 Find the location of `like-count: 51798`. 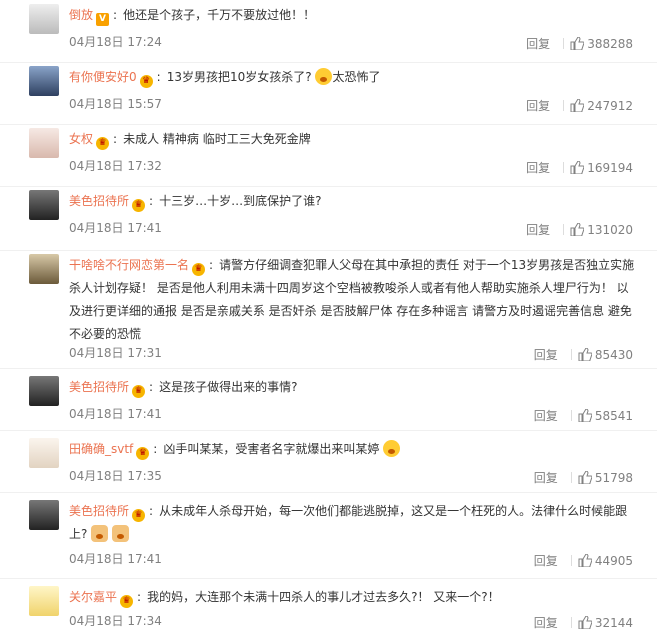

like-count: 51798 is located at coordinates (613, 478).